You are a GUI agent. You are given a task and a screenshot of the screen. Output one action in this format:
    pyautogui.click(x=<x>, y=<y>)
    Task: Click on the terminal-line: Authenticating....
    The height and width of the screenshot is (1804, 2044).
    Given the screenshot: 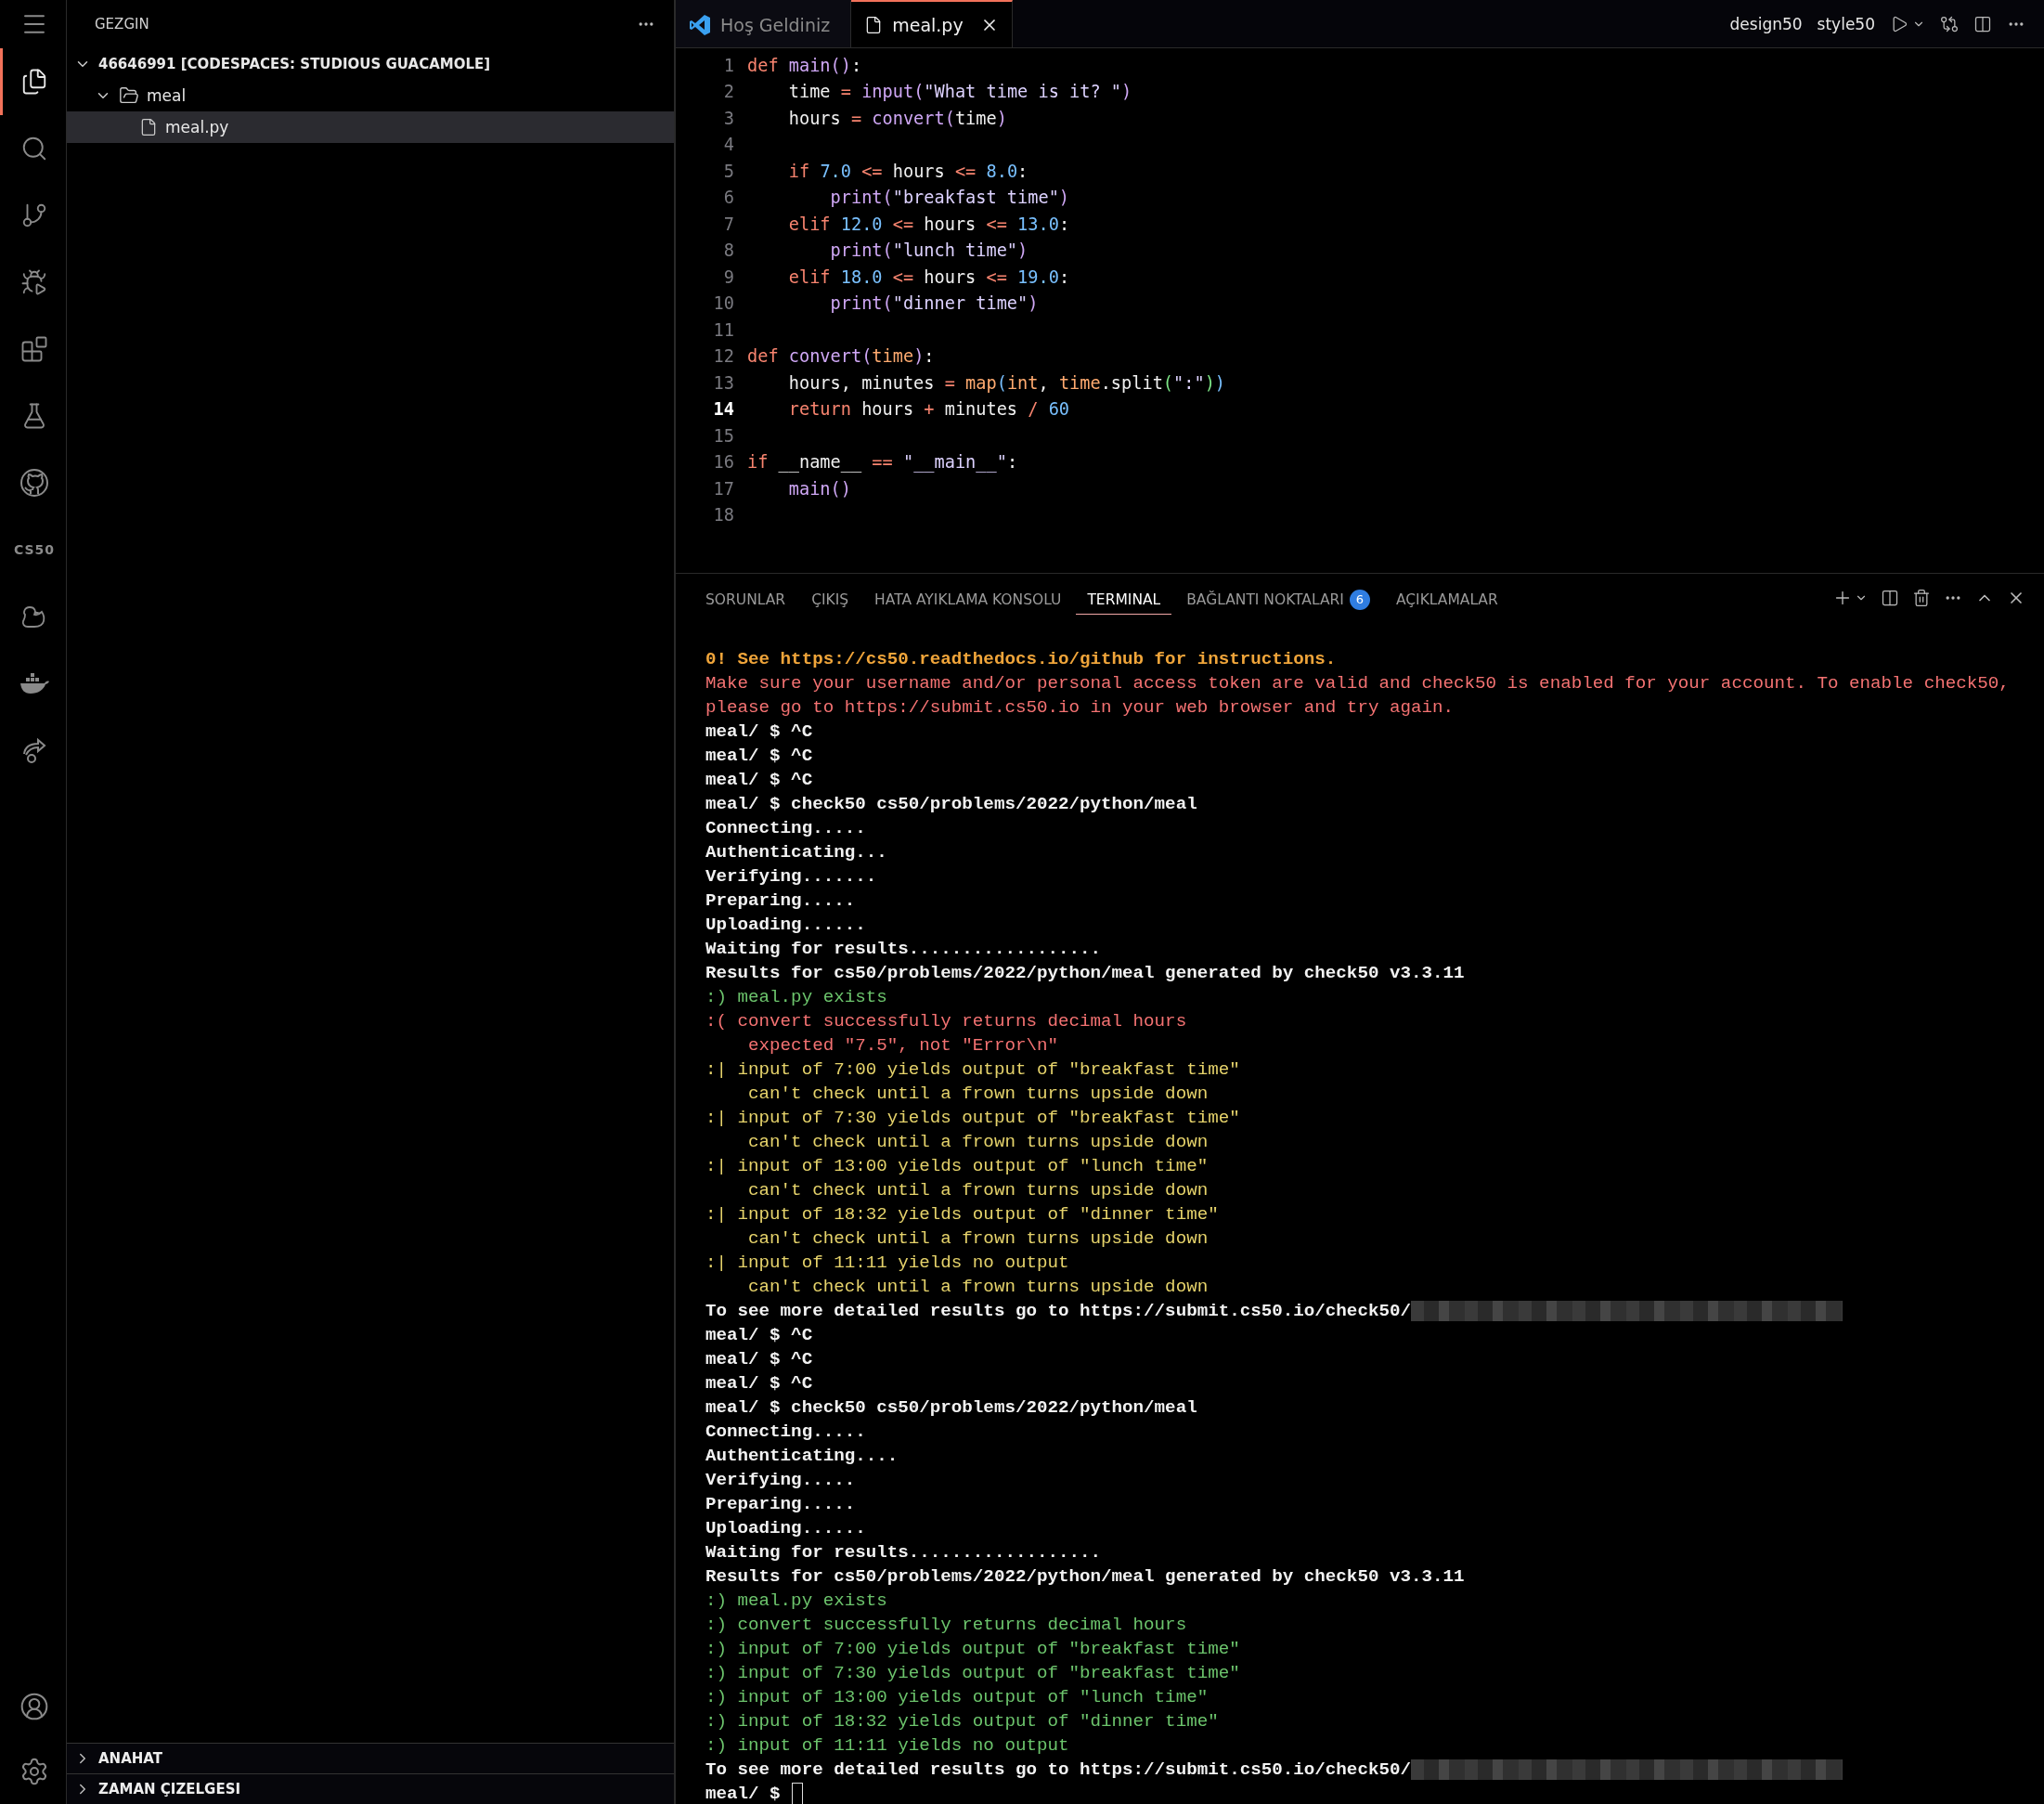 What is the action you would take?
    pyautogui.click(x=802, y=1456)
    